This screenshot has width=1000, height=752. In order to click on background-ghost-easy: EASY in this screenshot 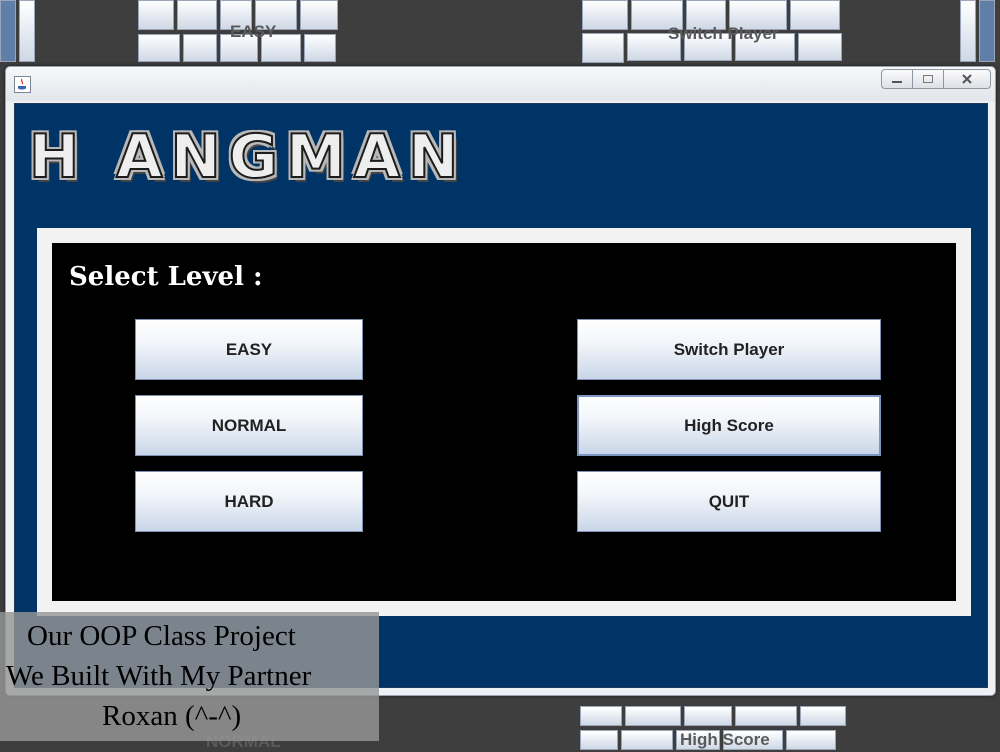, I will do `click(253, 31)`.